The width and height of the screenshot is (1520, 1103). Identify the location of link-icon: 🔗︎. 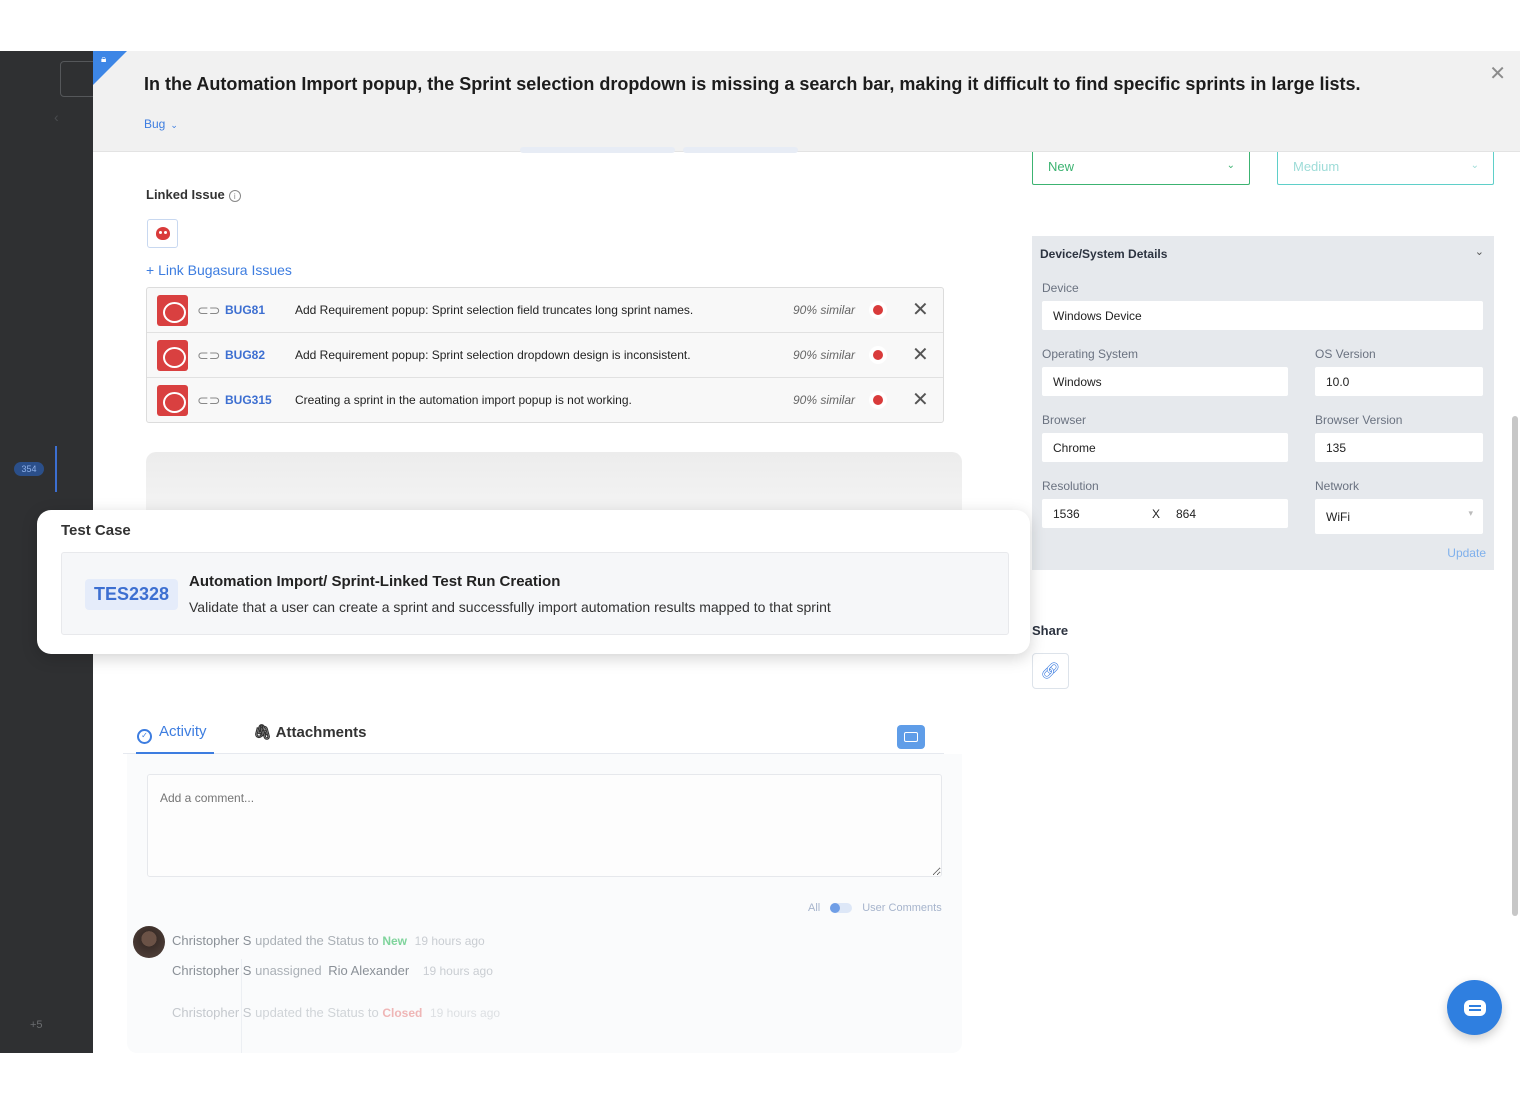
(1050, 671).